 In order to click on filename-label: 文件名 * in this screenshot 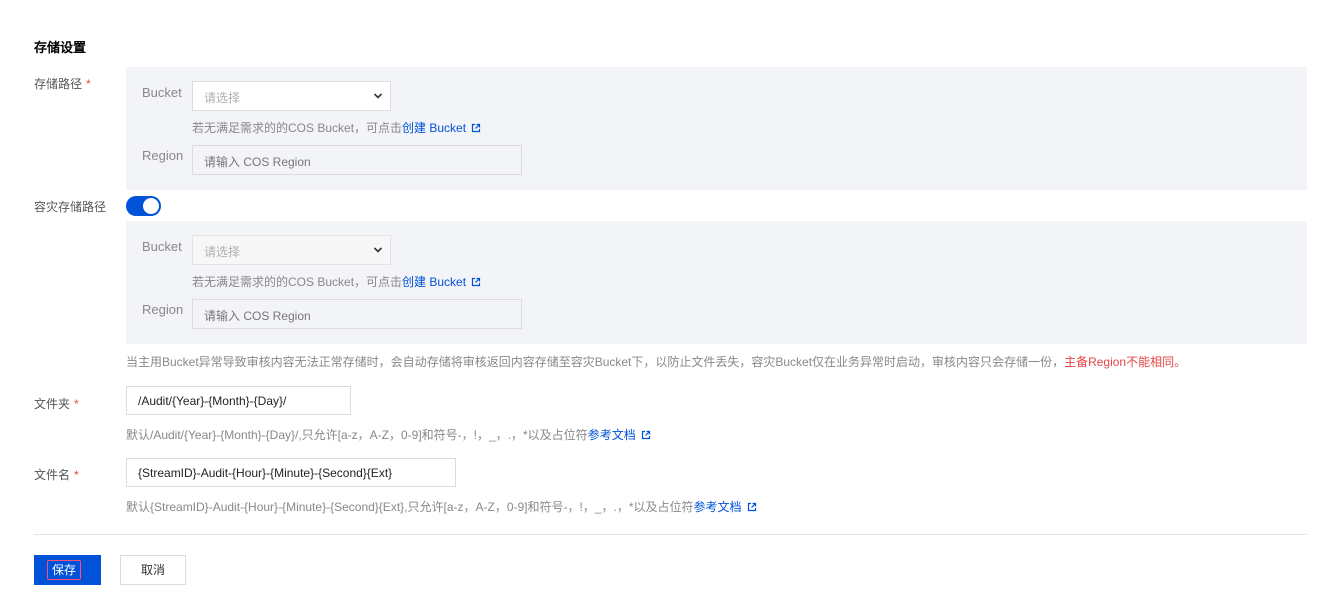, I will do `click(56, 475)`.